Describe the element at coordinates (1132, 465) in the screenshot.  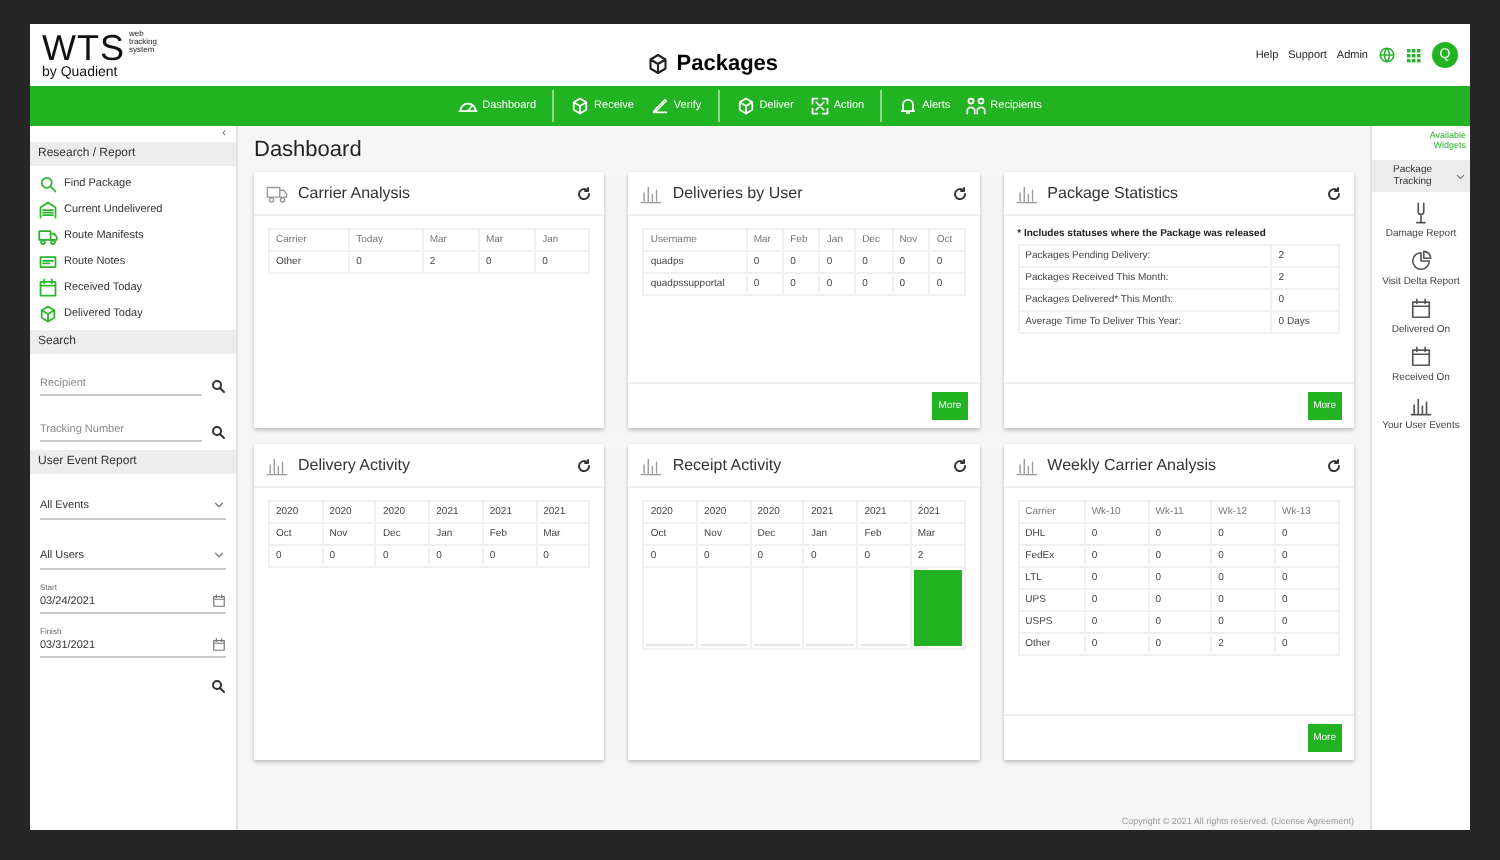
I see `card-title: Weekly Carrier Analysis` at that location.